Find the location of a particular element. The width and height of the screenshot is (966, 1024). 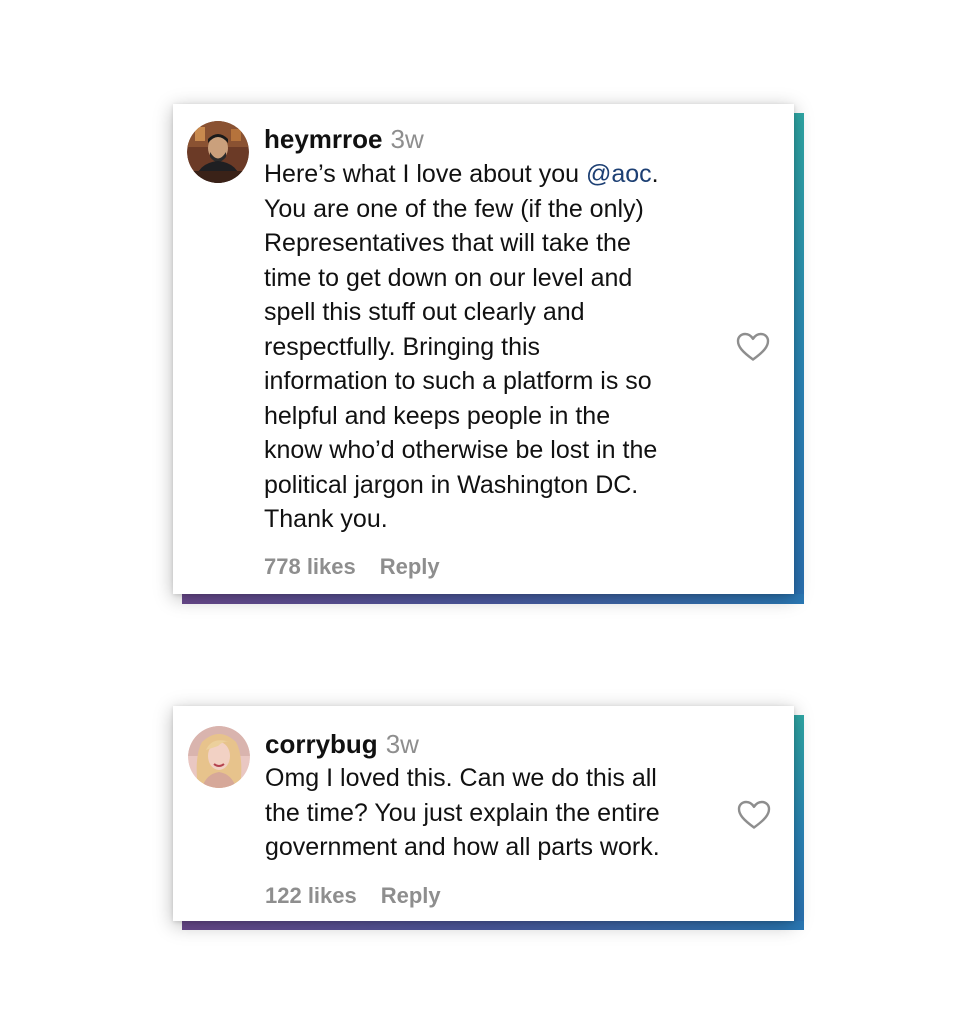

comment-line: know who’d otherwise be lost in the is located at coordinates (461, 450).